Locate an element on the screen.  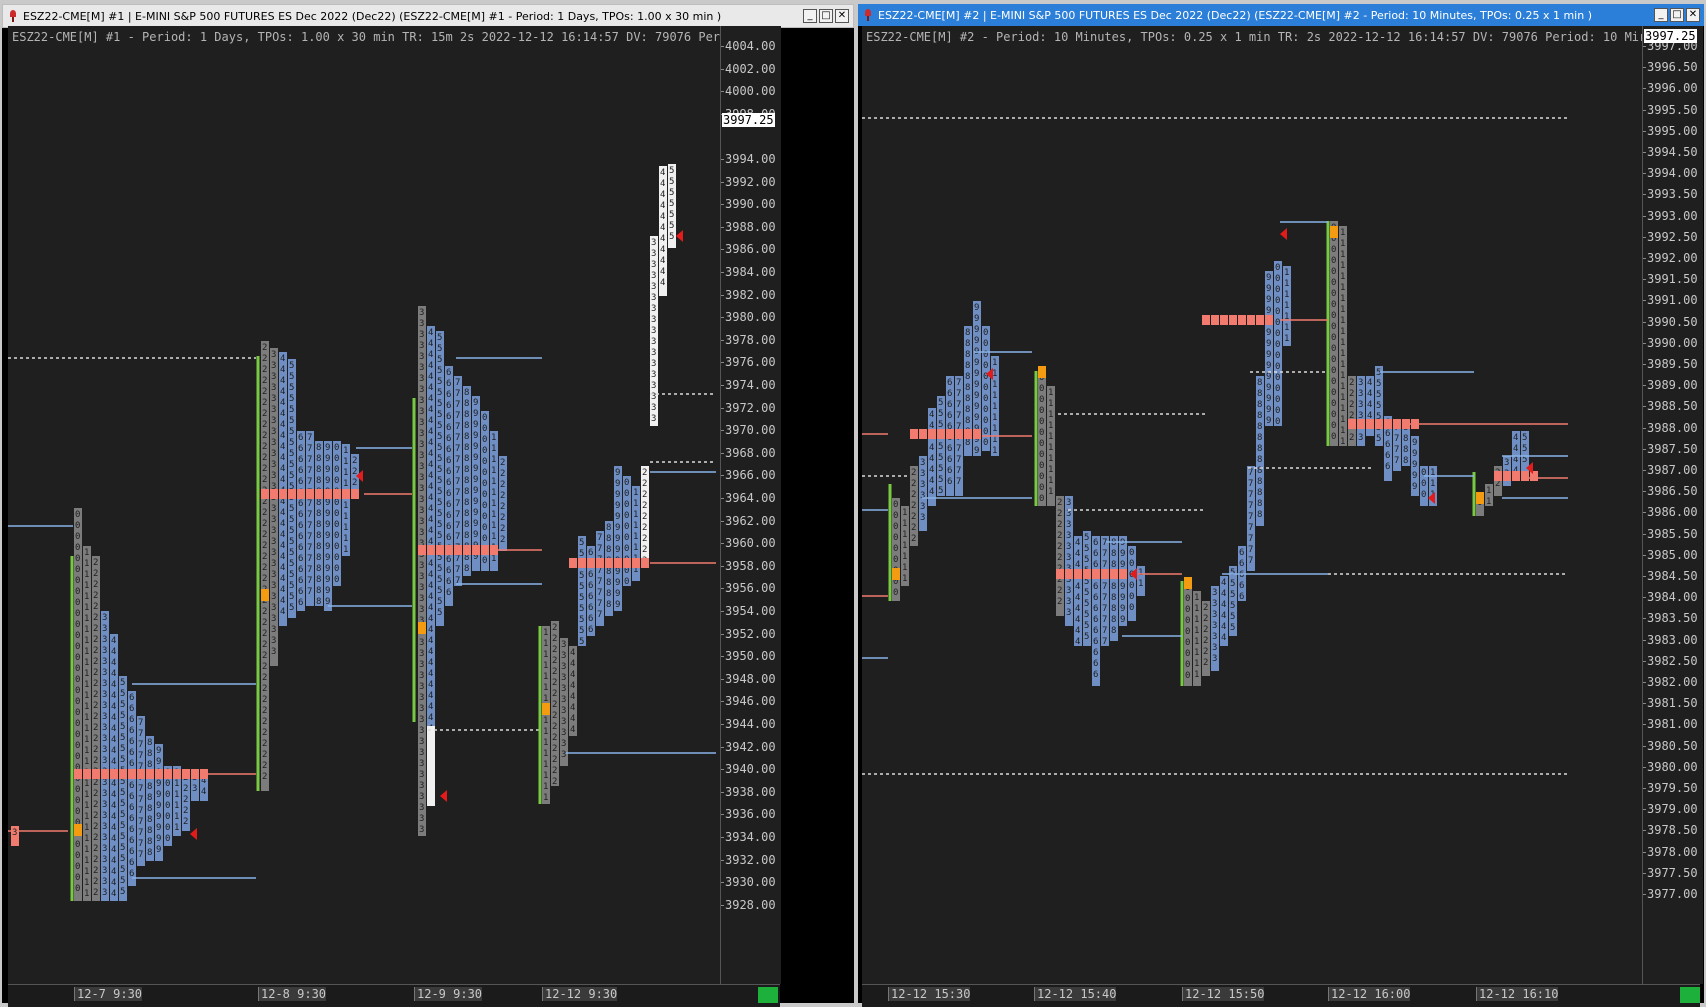
price-tick-label: 3987.50 is located at coordinates (1670, 448).